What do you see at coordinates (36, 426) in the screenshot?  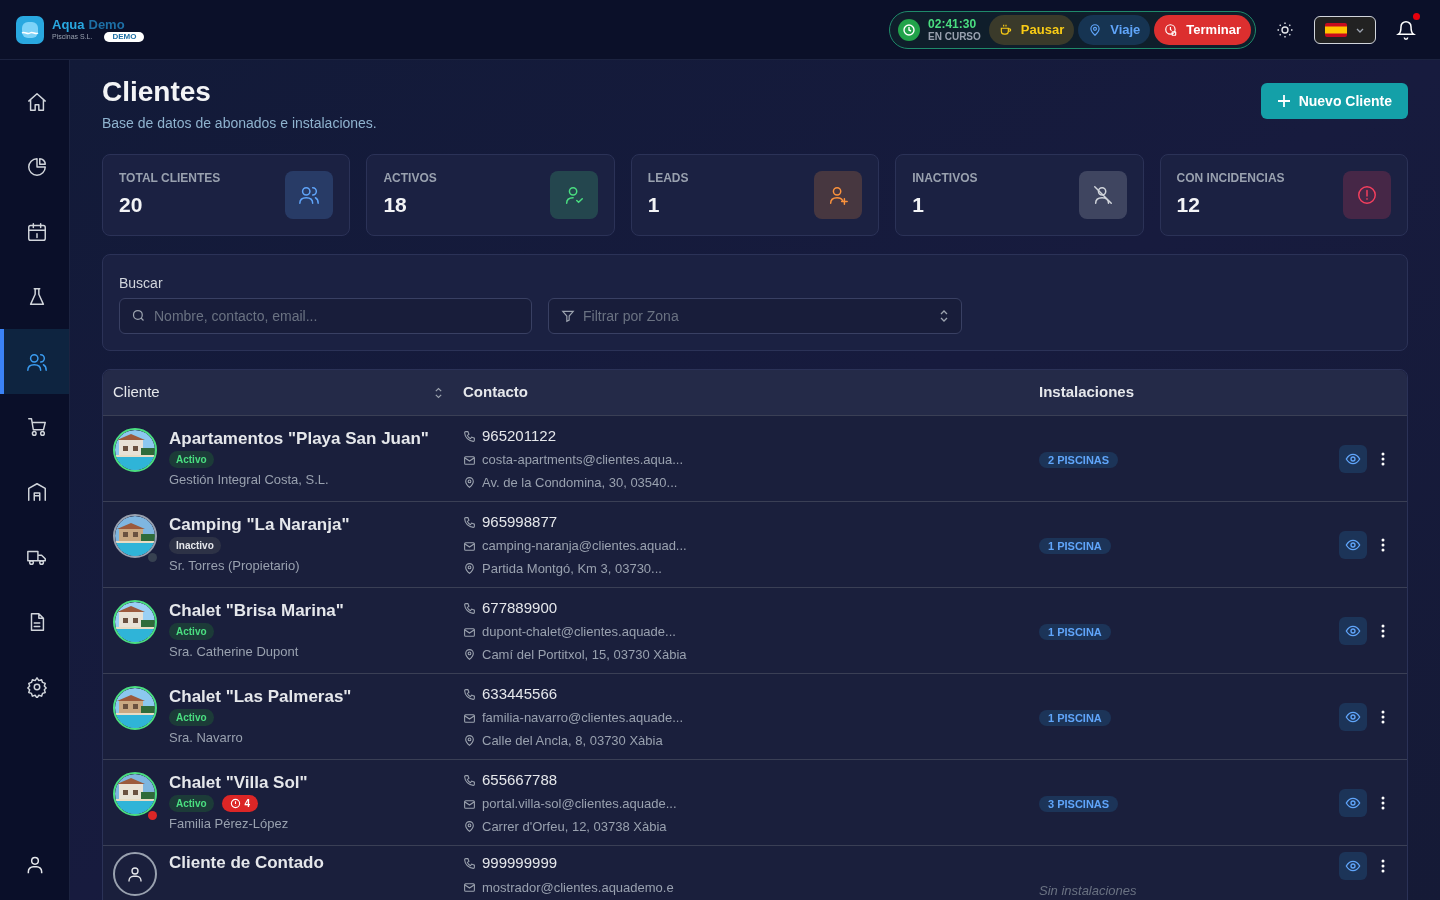 I see `cart-icon` at bounding box center [36, 426].